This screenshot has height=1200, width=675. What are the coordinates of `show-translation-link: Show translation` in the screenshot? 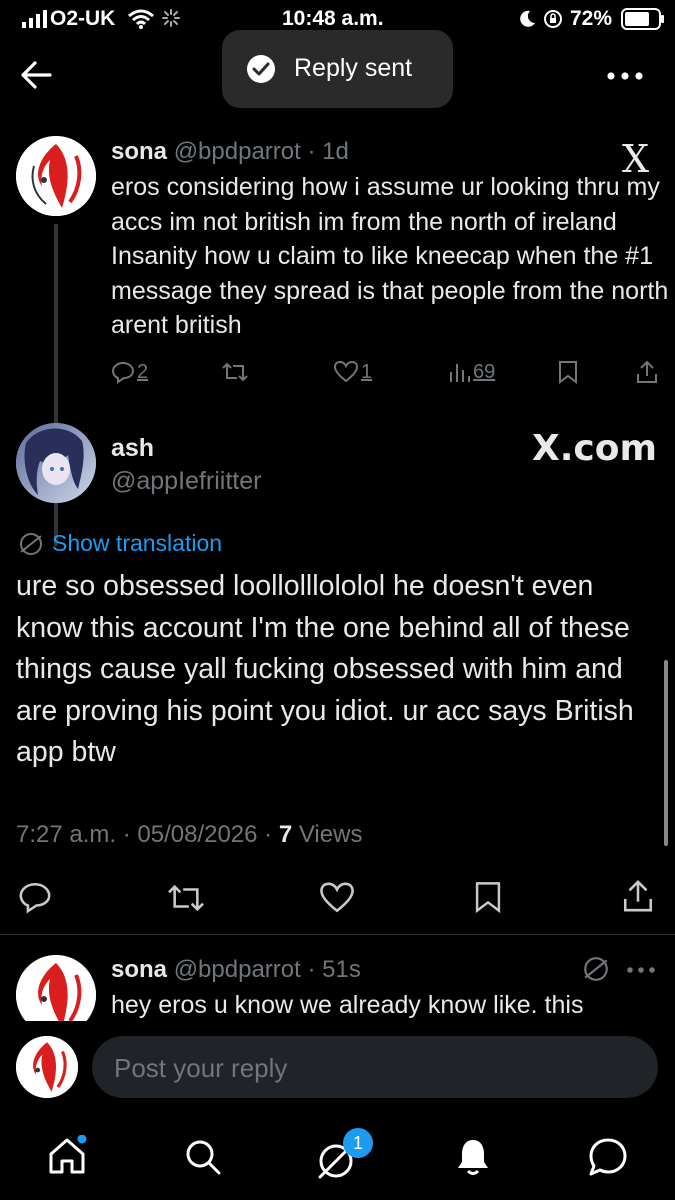 It's located at (120, 543).